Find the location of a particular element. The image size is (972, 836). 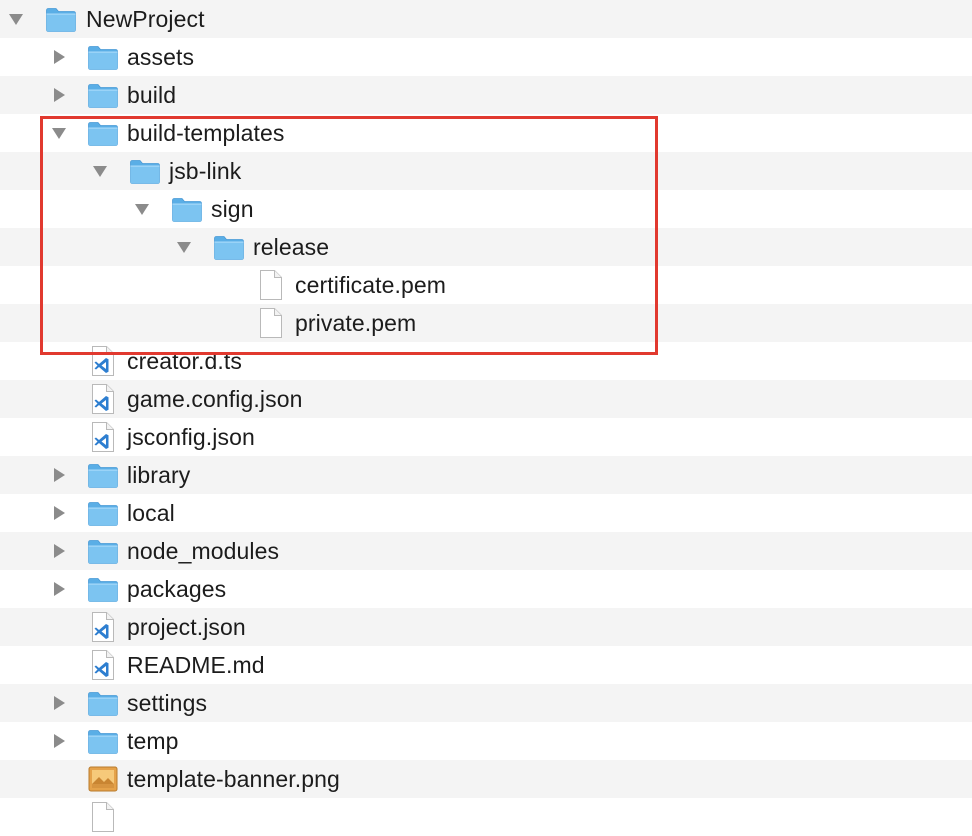

file-row-game-config-json: game.config.json is located at coordinates (486, 399).